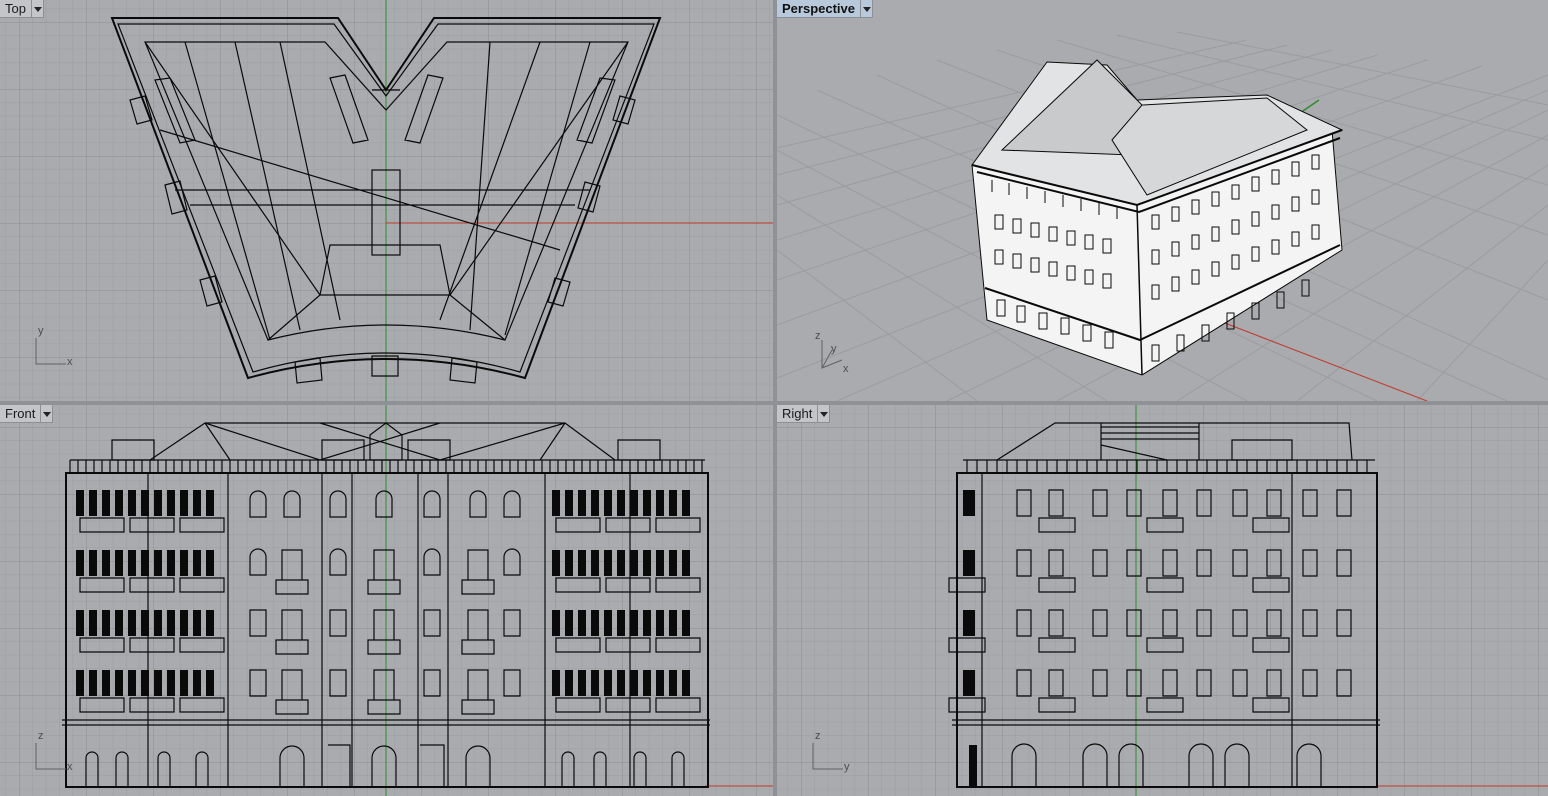 This screenshot has width=1548, height=796. Describe the element at coordinates (16, 9) in the screenshot. I see `viewport-title: Top` at that location.